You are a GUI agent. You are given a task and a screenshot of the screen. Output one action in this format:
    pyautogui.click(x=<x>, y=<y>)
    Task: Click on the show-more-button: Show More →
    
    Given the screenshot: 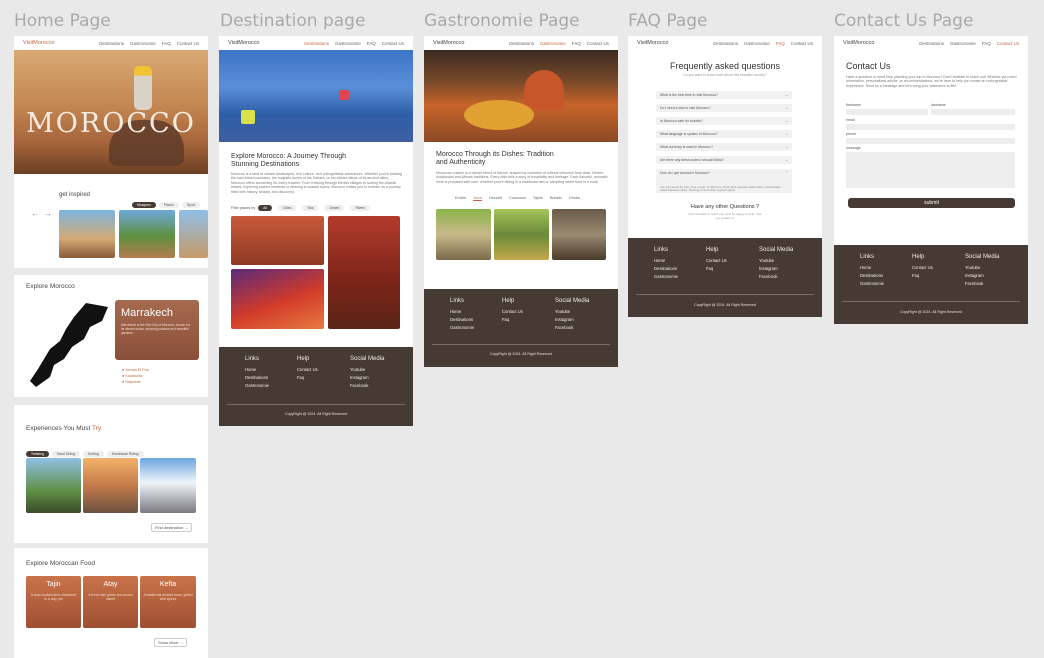 What is the action you would take?
    pyautogui.click(x=171, y=642)
    